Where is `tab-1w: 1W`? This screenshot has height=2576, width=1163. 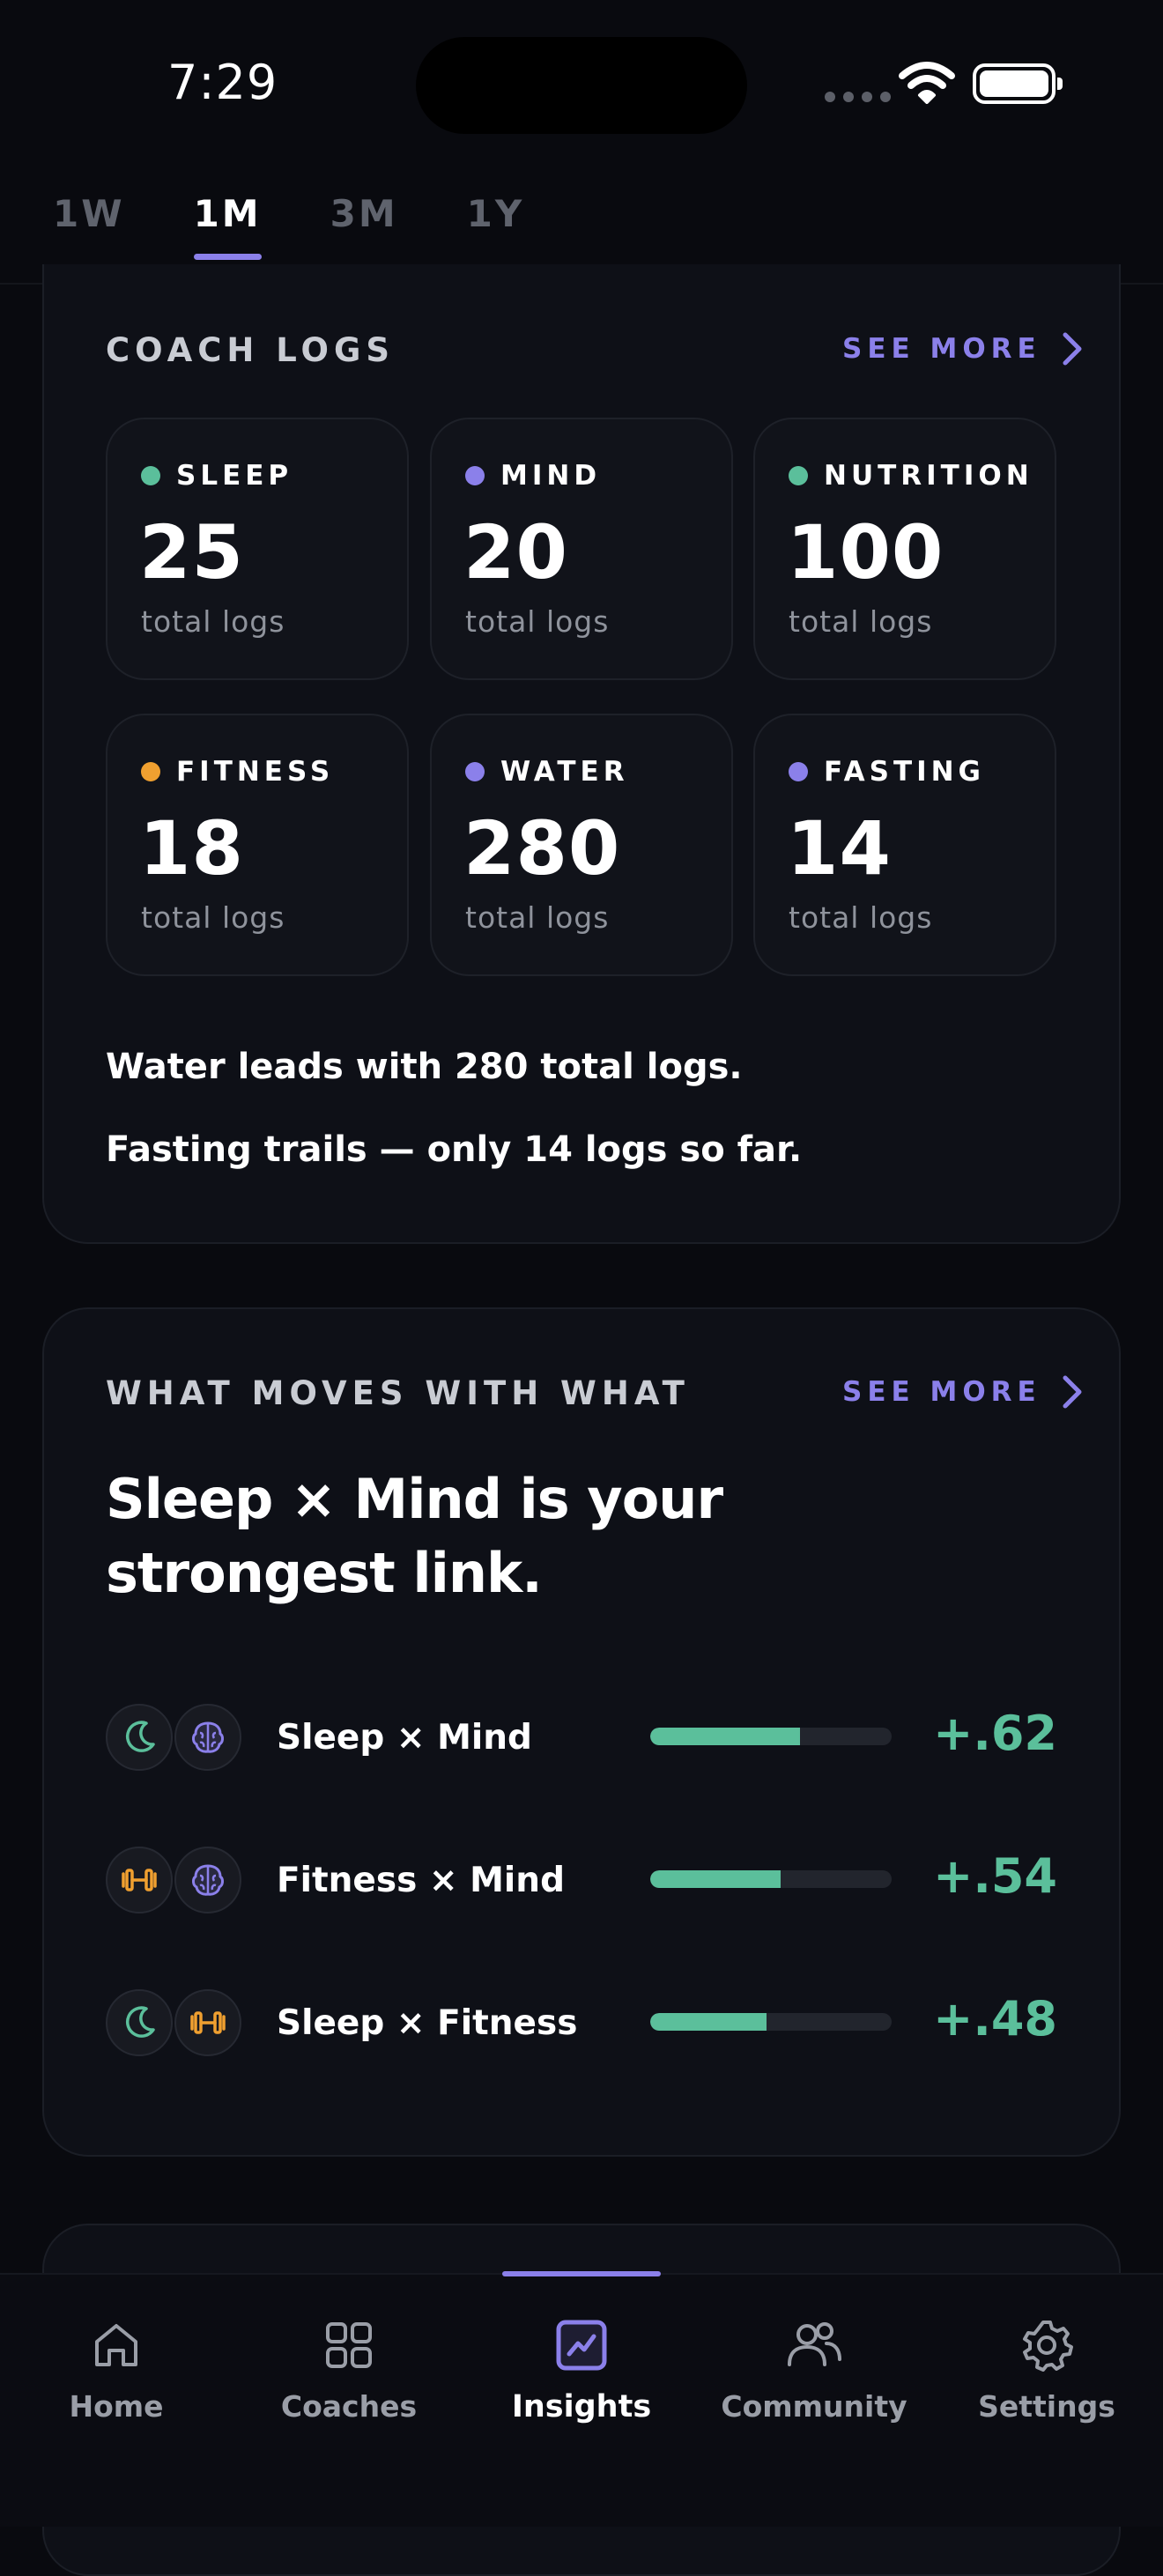 tab-1w: 1W is located at coordinates (89, 214).